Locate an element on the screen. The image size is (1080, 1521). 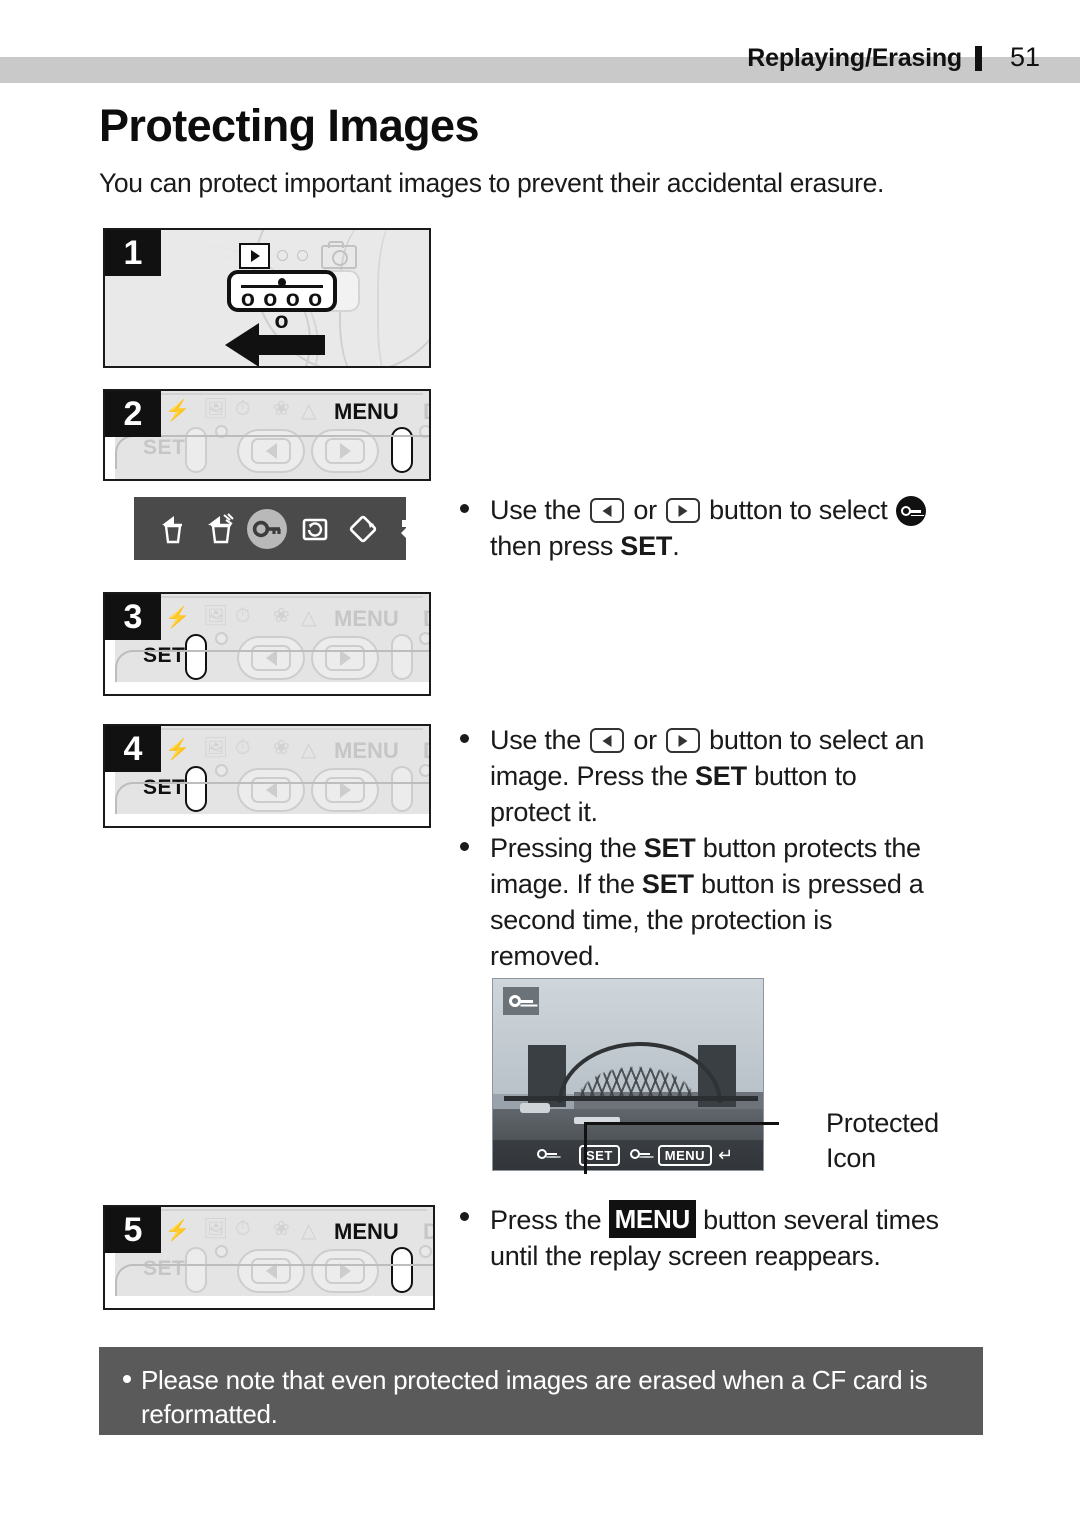
step-number-badge: 5 is located at coordinates (133, 1230).